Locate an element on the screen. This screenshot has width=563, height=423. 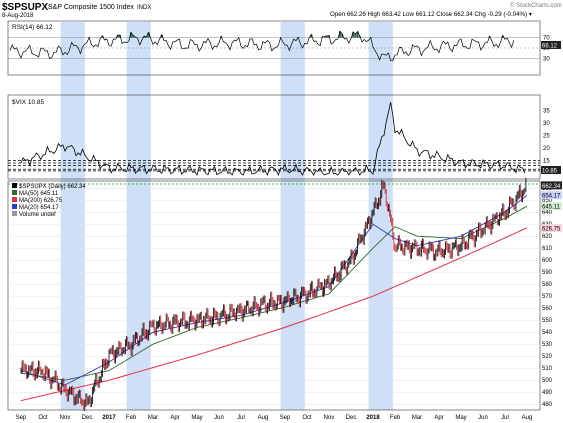
legend-item-volume: Volume undef is located at coordinates (34, 214).